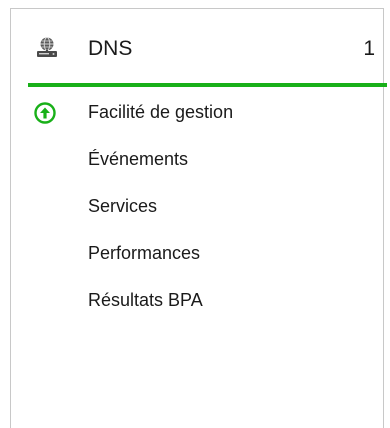 This screenshot has height=428, width=390. What do you see at coordinates (122, 206) in the screenshot?
I see `item-services: Services` at bounding box center [122, 206].